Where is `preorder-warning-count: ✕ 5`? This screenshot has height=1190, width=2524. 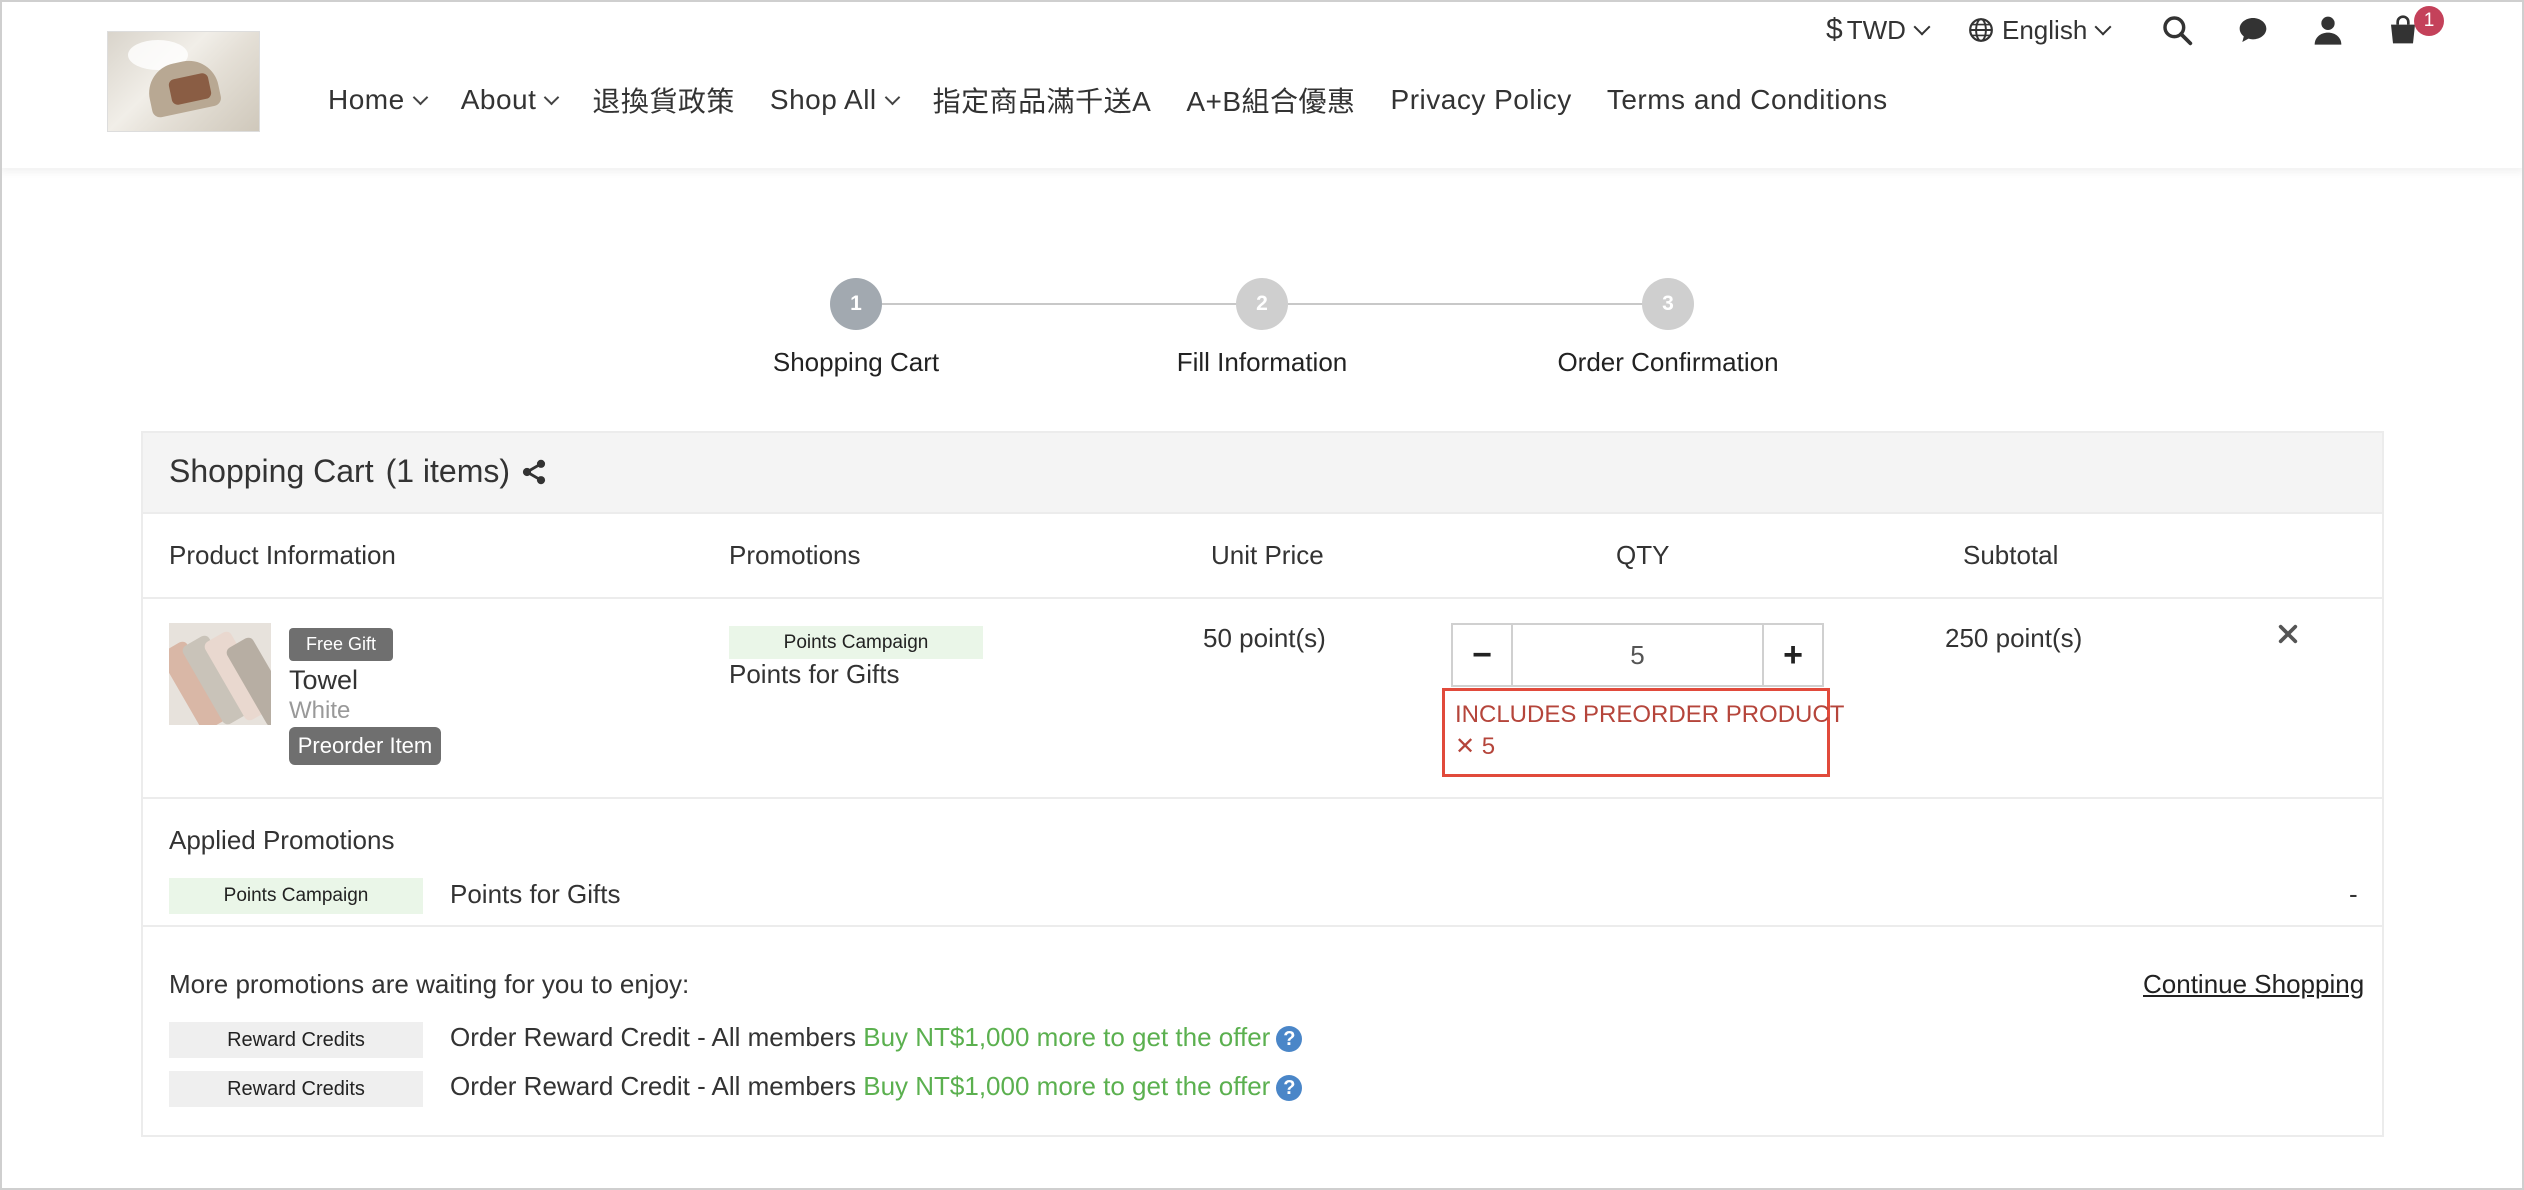 preorder-warning-count: ✕ 5 is located at coordinates (1475, 746).